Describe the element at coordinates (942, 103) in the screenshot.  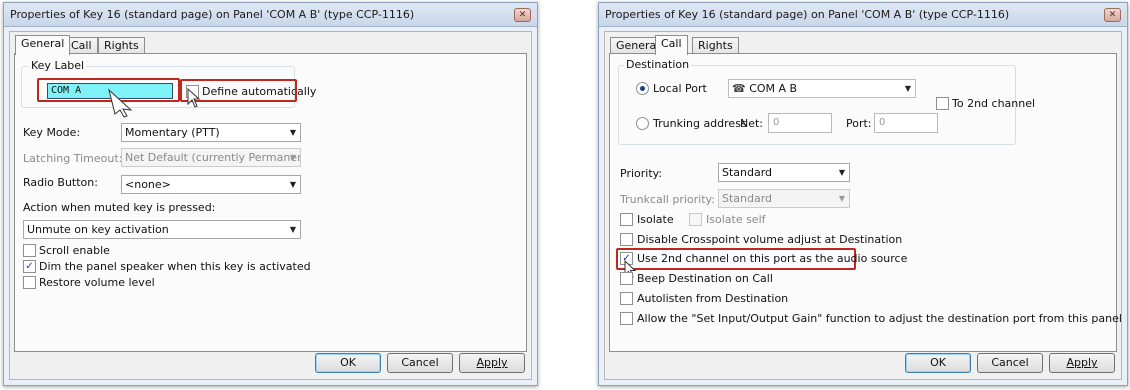
I see `to-2nd-channel-checkbox` at that location.